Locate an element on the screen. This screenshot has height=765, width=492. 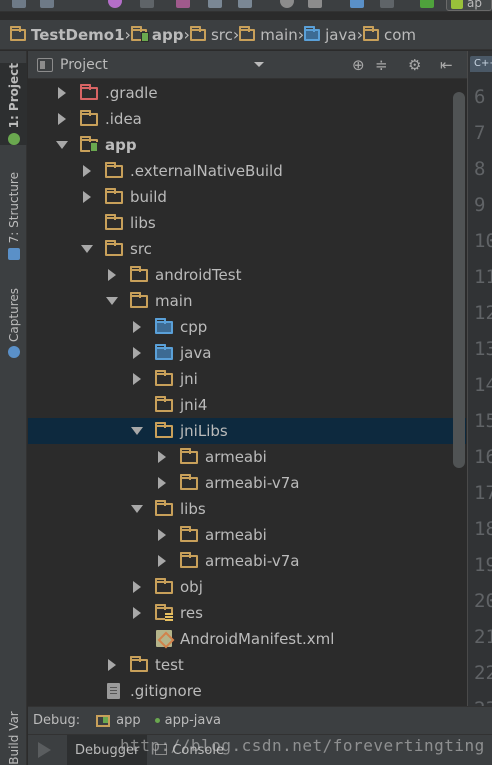
tree-node: AndroidManifest.xml is located at coordinates (247, 639).